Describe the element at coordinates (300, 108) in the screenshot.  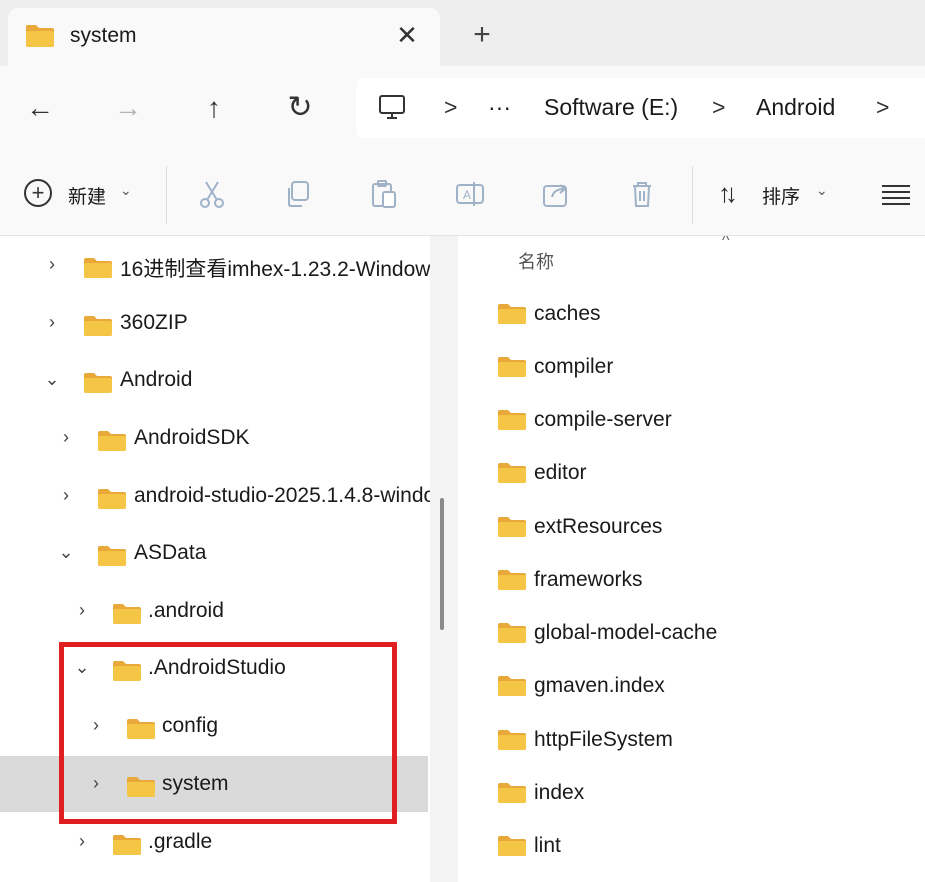
I see `refresh-icon: ↻` at that location.